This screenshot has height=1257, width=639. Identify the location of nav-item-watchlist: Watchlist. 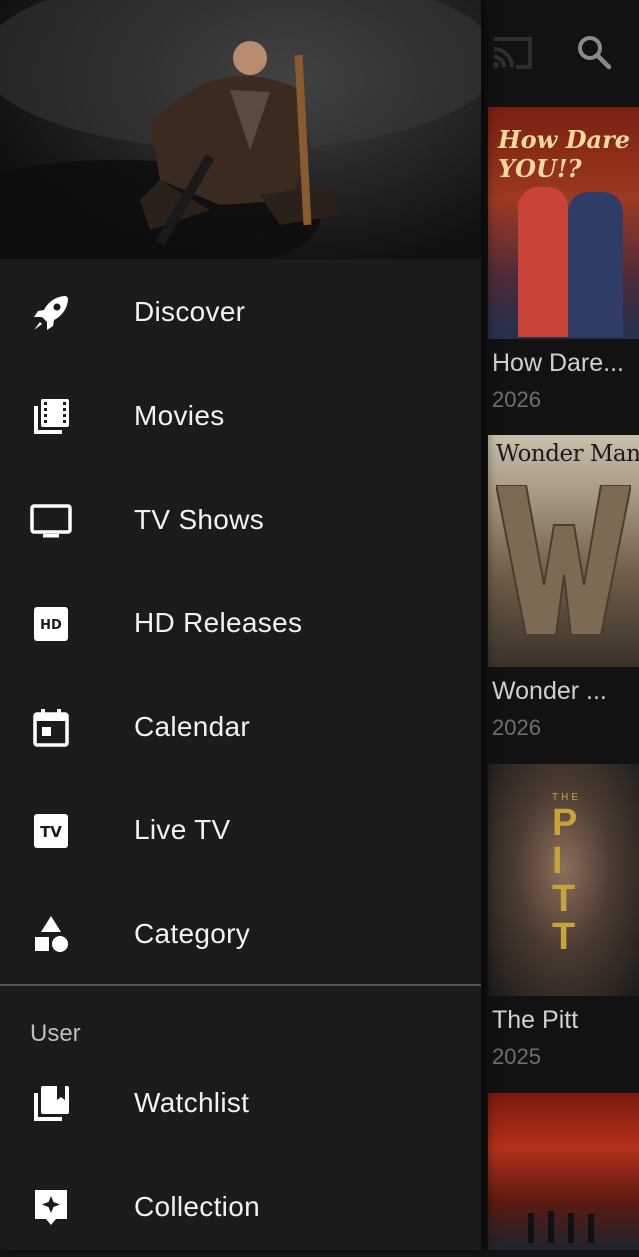
(240, 1103).